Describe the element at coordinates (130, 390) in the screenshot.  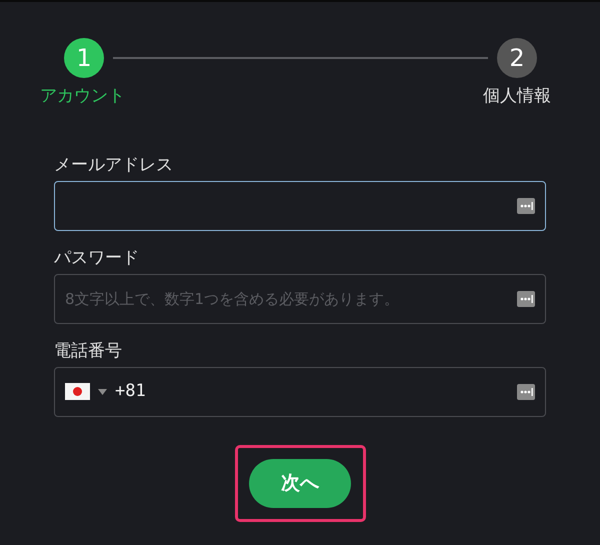
I see `phone-value: +81` at that location.